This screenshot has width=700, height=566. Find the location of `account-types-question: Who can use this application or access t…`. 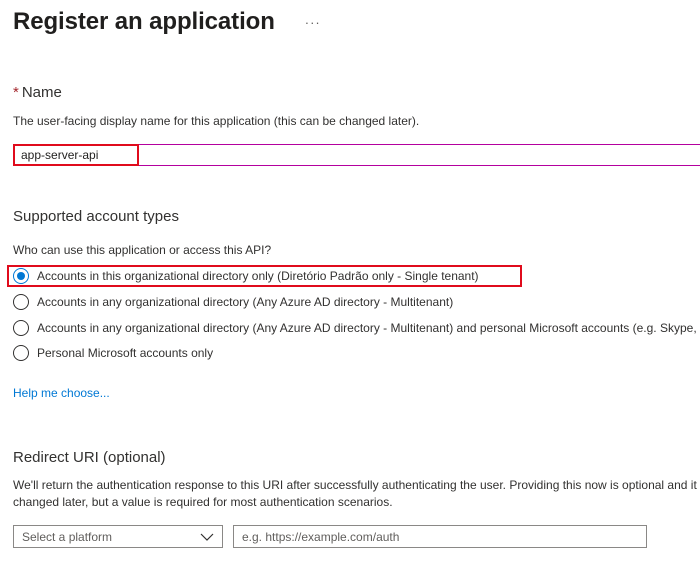

account-types-question: Who can use this application or access t… is located at coordinates (142, 250).